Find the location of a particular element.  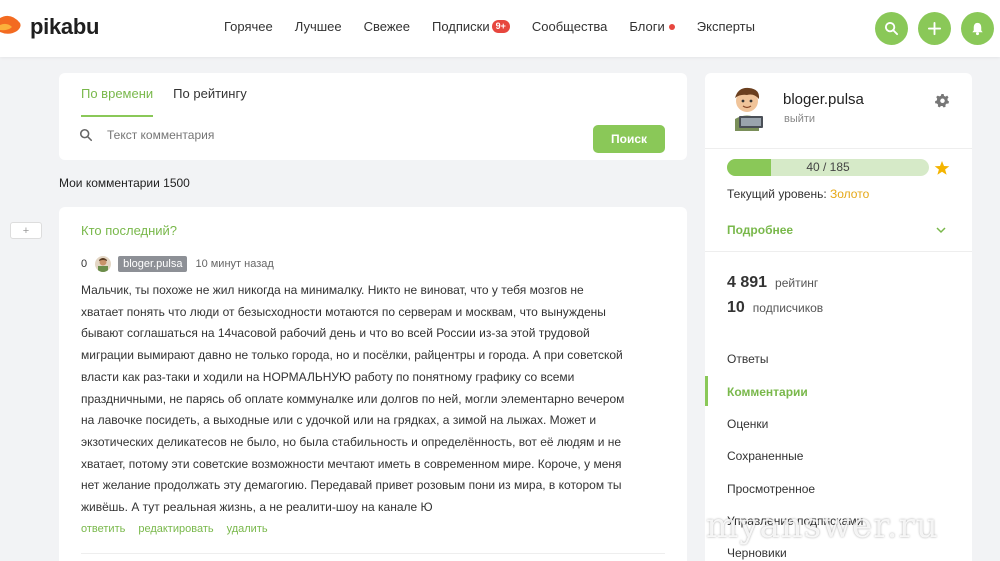

menu-viewed: Просмотренное is located at coordinates (771, 489).